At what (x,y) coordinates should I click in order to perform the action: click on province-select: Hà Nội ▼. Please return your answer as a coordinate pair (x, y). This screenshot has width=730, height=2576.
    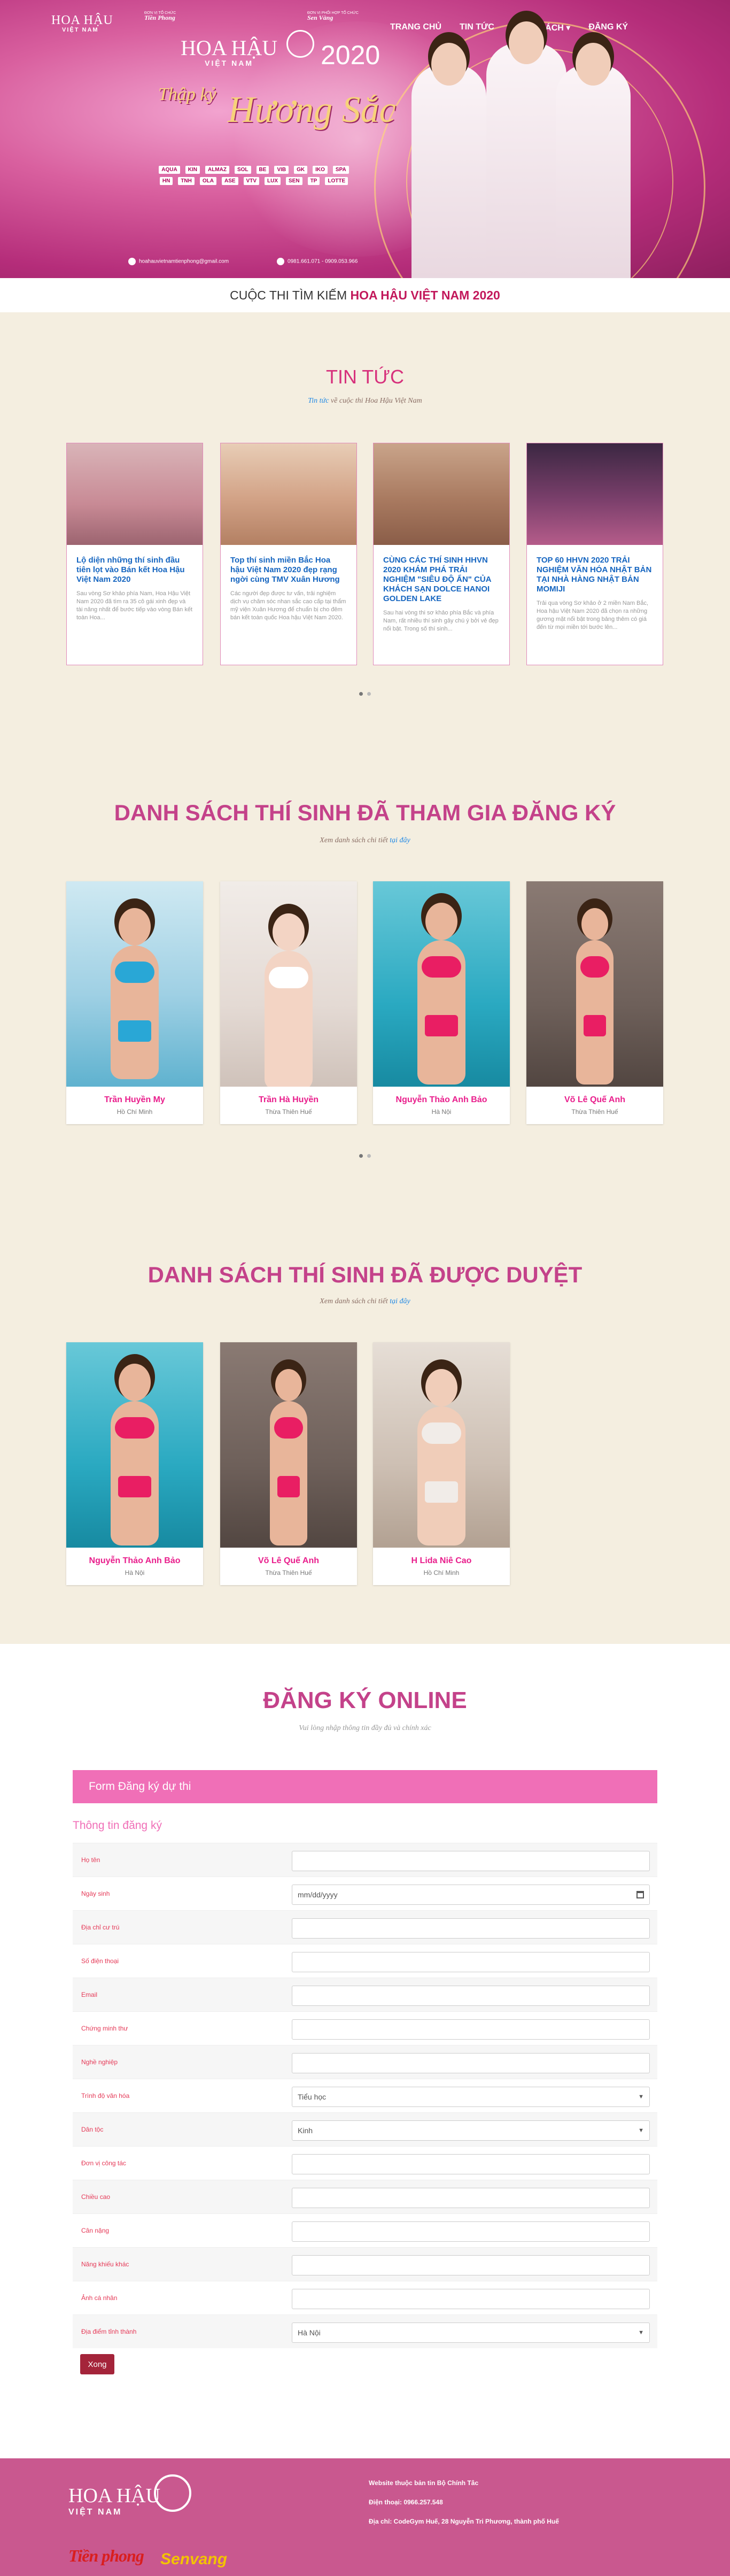
    Looking at the image, I should click on (471, 2333).